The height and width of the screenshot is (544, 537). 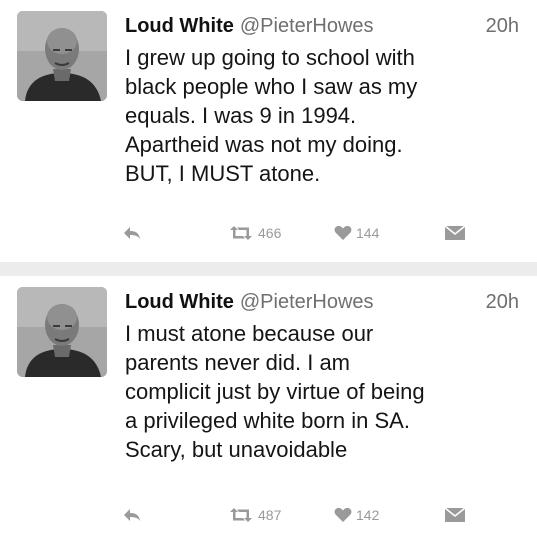 I want to click on tweet-text-line: BUT, I MUST atone., so click(x=223, y=173).